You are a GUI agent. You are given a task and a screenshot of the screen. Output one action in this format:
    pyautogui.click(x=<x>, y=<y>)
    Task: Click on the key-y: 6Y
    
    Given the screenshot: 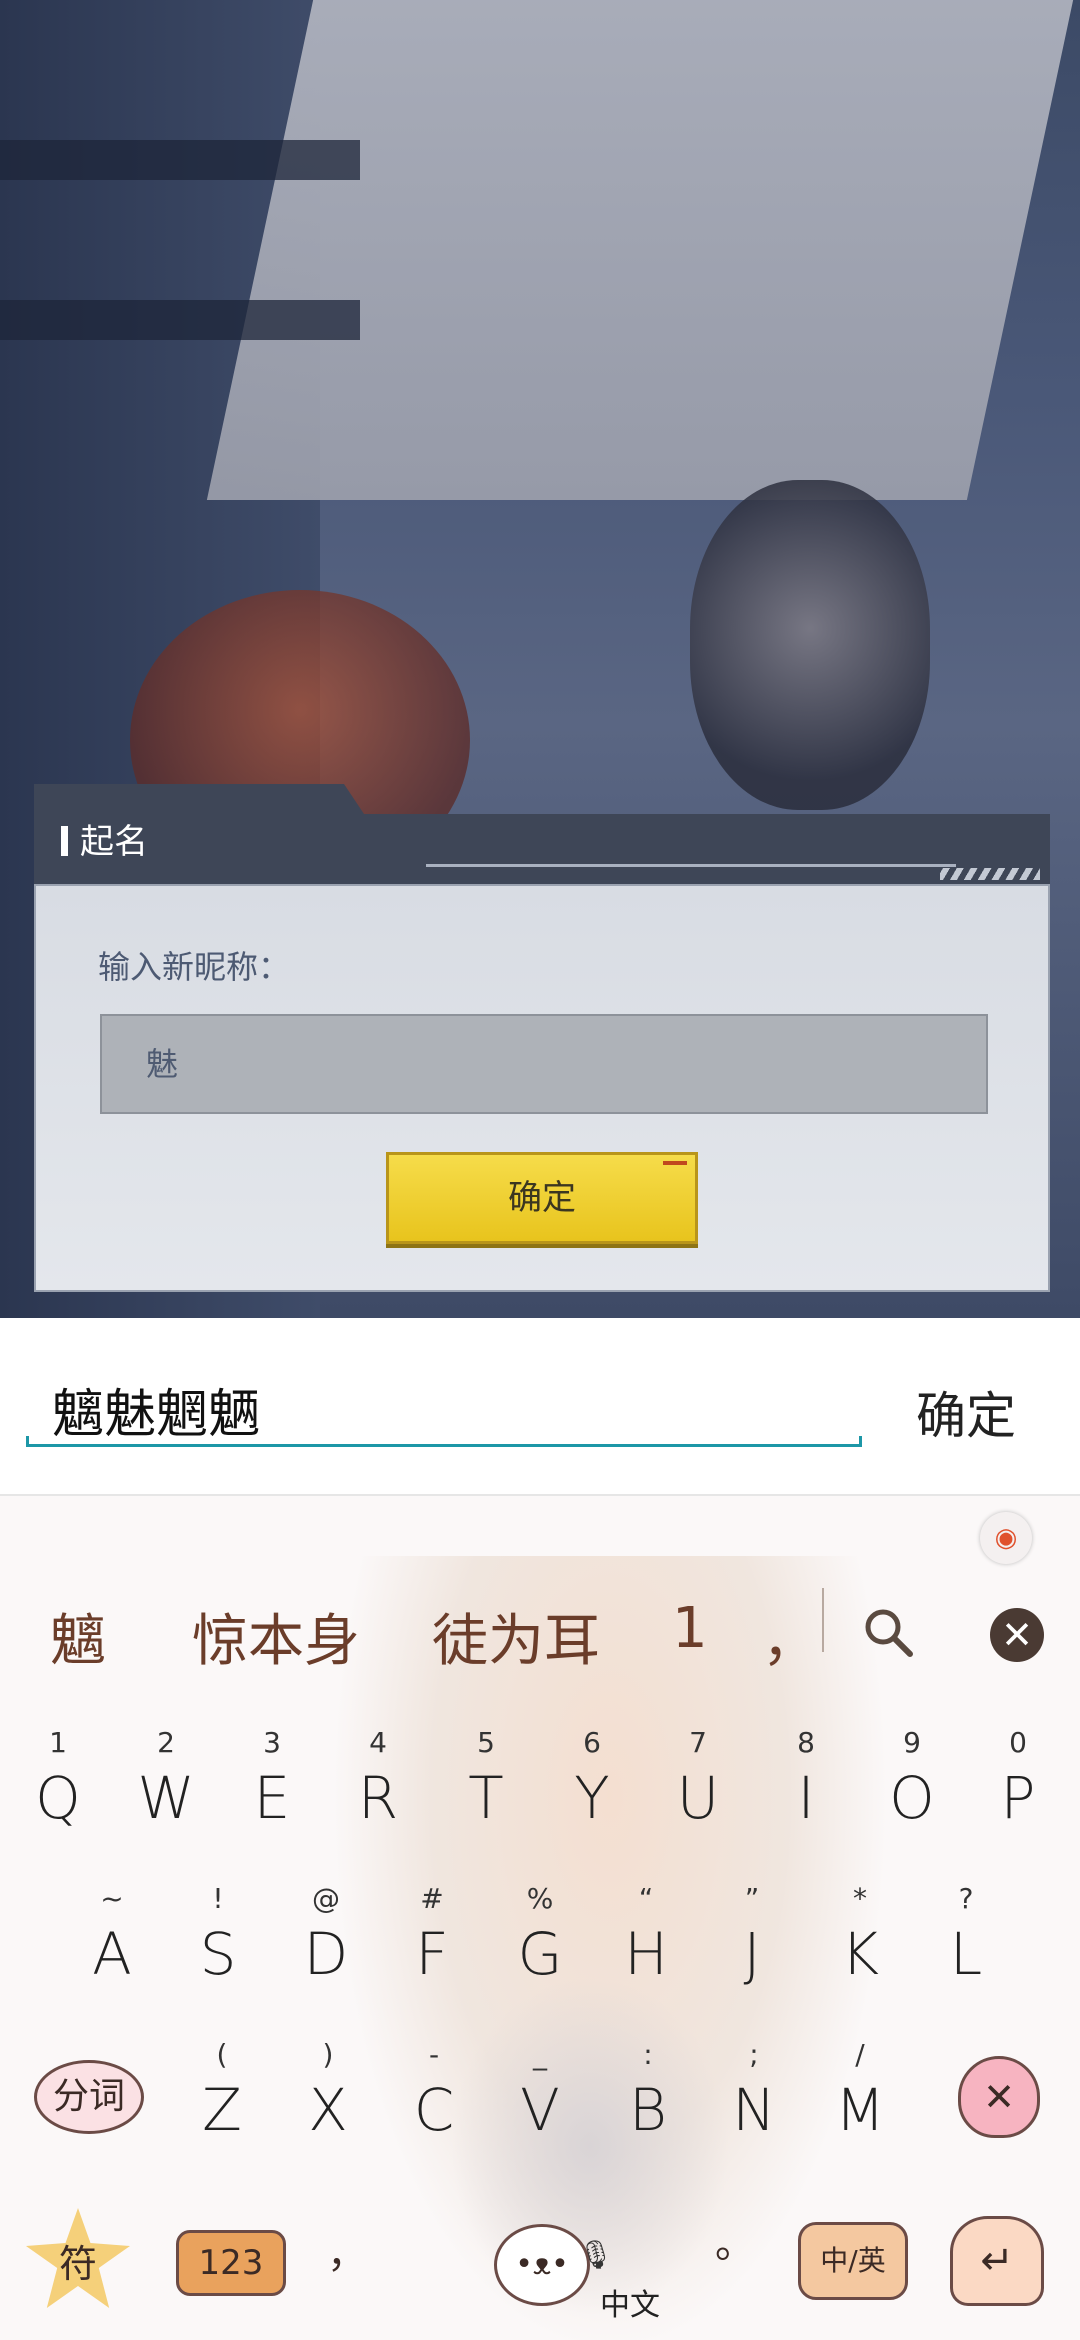 What is the action you would take?
    pyautogui.click(x=592, y=1786)
    